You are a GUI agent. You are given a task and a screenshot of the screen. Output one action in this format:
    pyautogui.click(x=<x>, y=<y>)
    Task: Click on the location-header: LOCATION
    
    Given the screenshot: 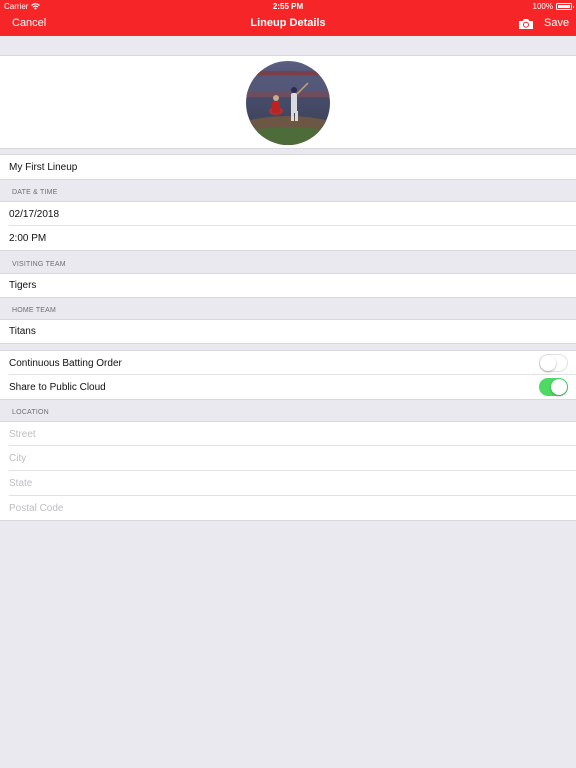 What is the action you would take?
    pyautogui.click(x=30, y=412)
    